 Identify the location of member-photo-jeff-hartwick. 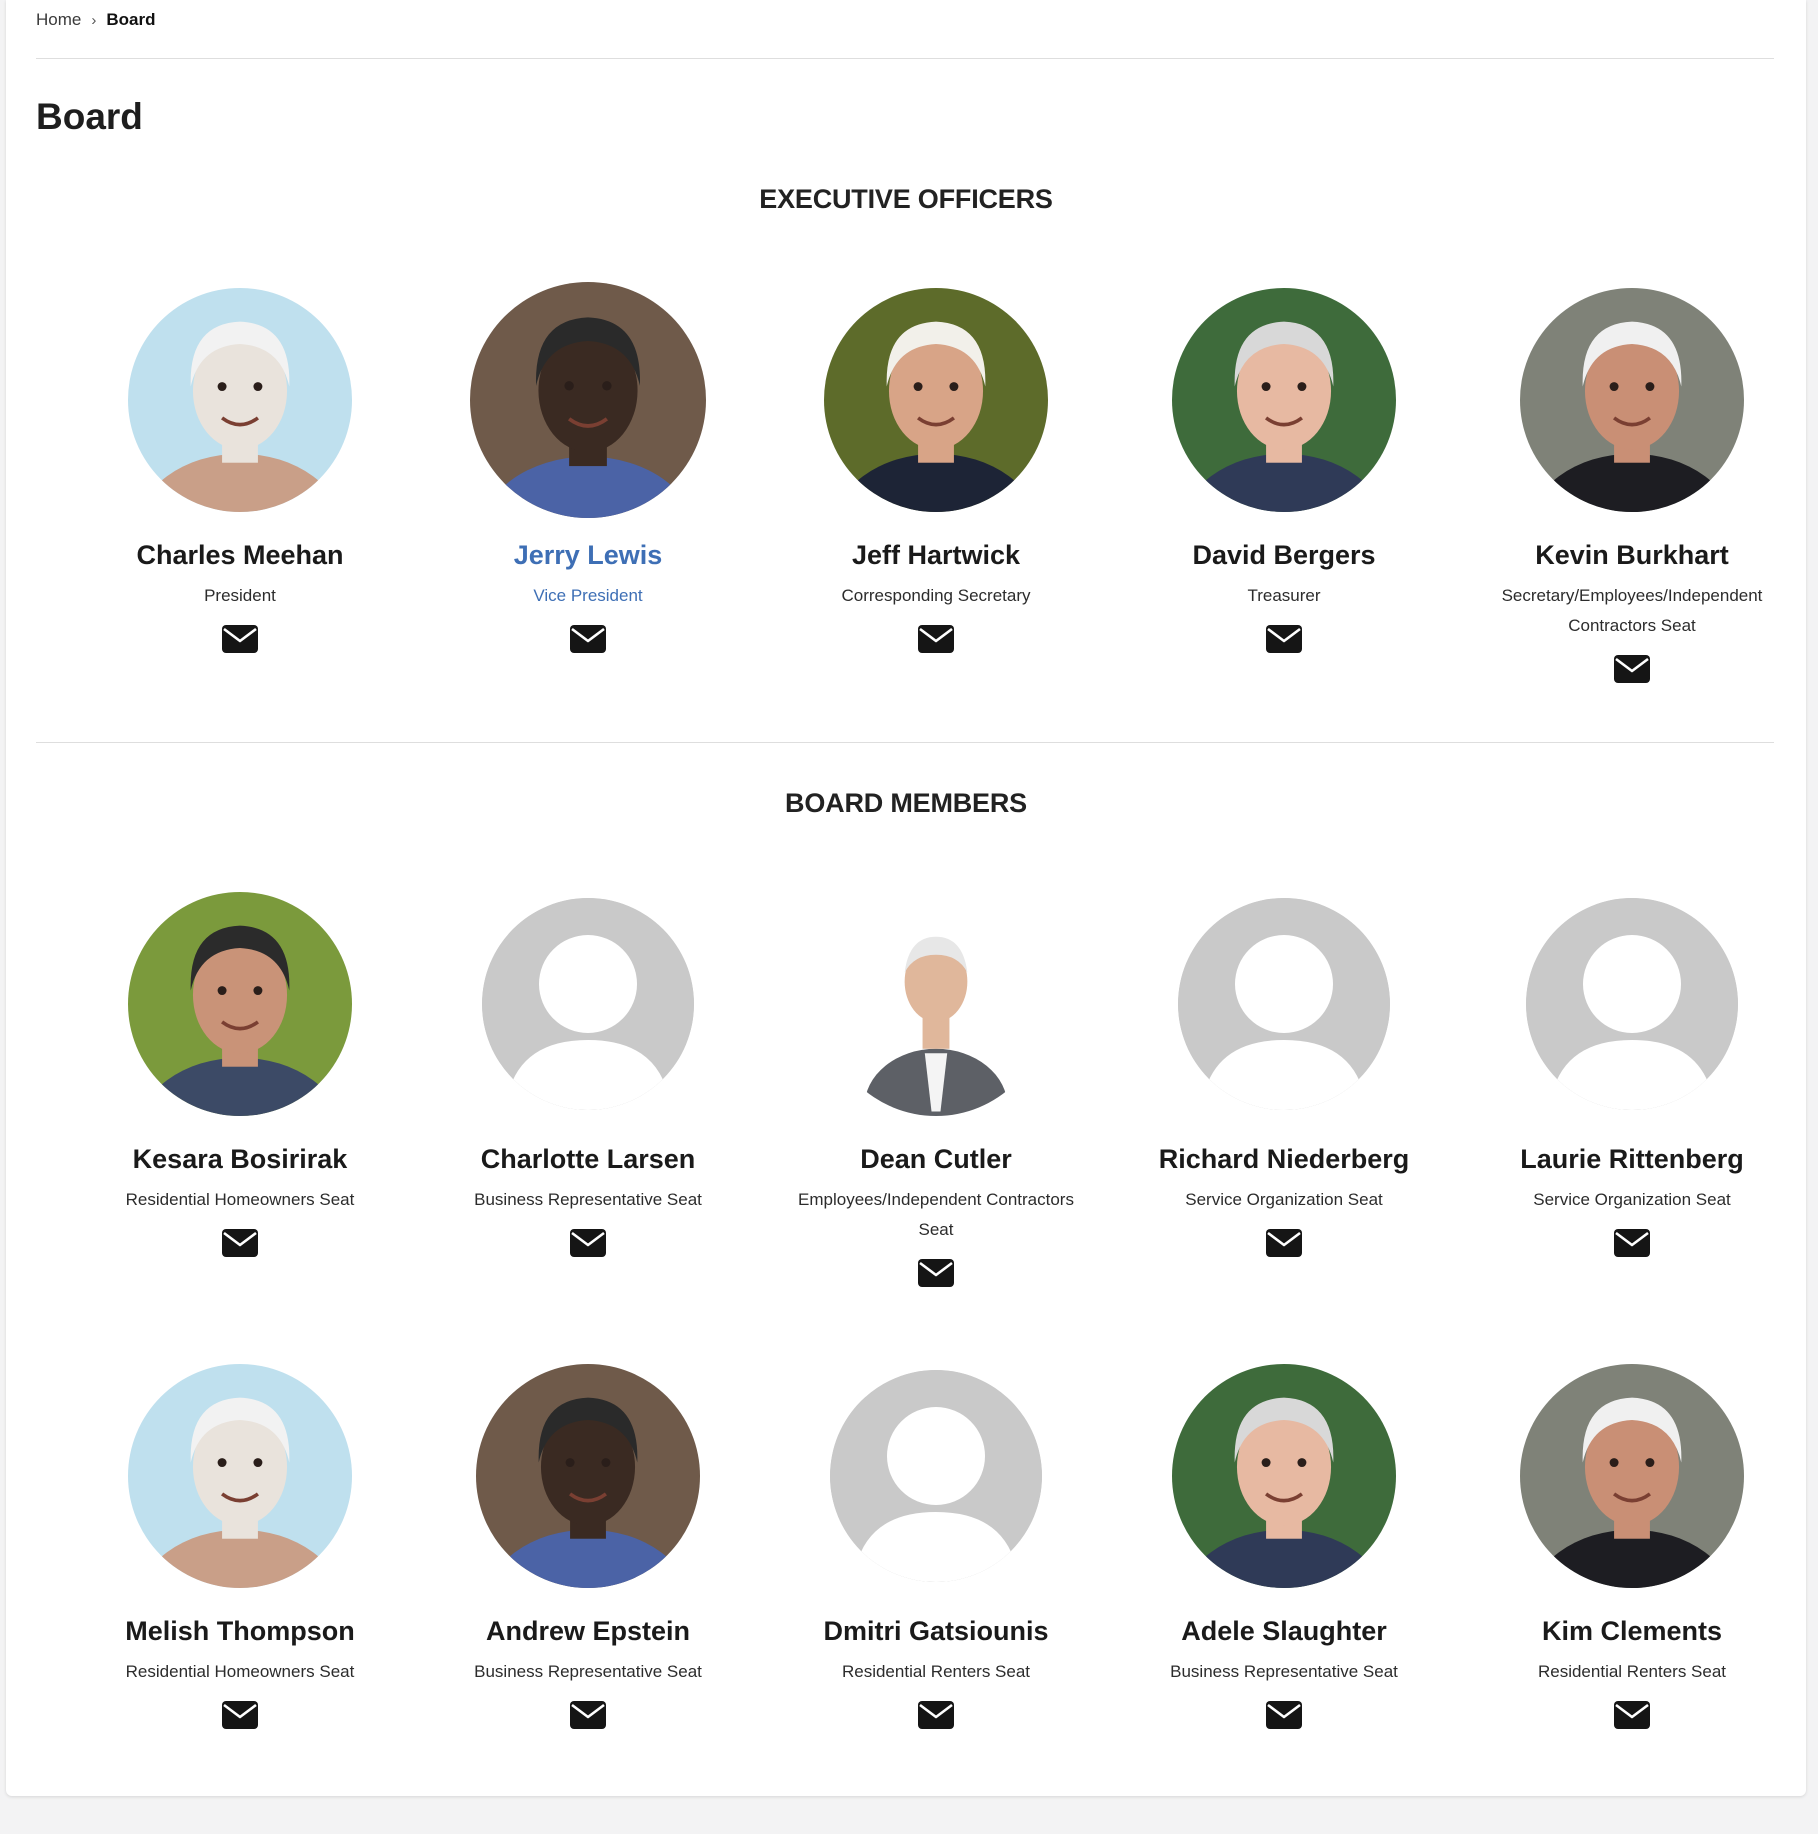
(936, 400).